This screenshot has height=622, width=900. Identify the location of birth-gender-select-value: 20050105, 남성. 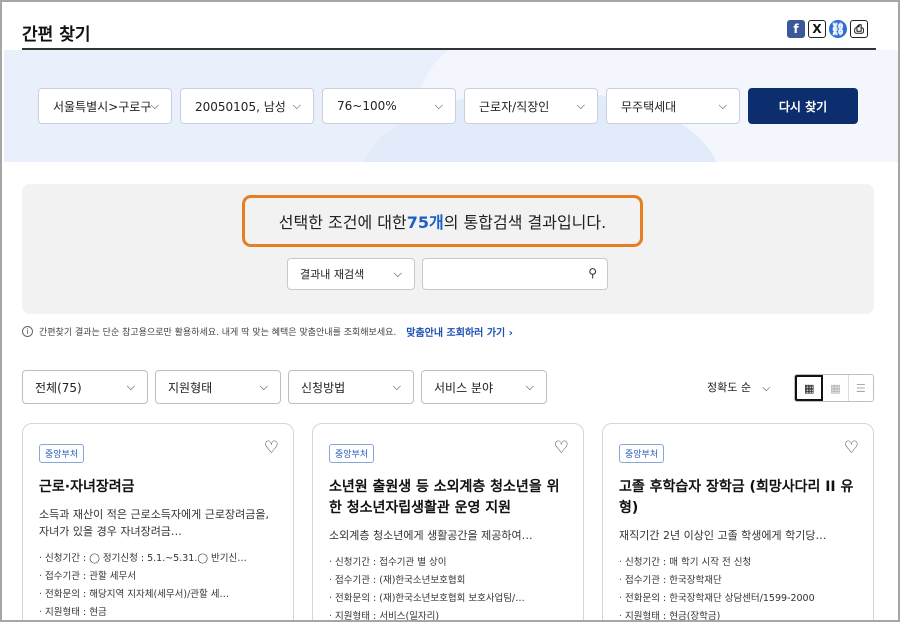
(240, 106).